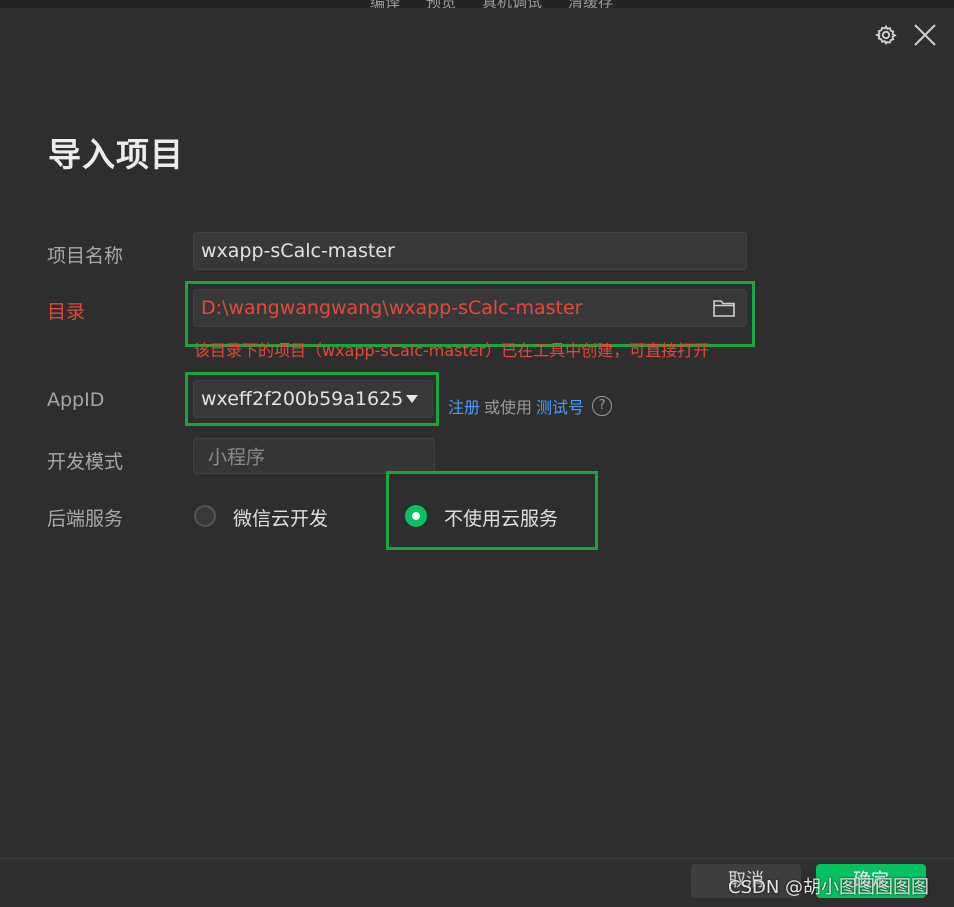 This screenshot has width=954, height=907. I want to click on radio-wechat-cloud-label: 微信云开发, so click(280, 517).